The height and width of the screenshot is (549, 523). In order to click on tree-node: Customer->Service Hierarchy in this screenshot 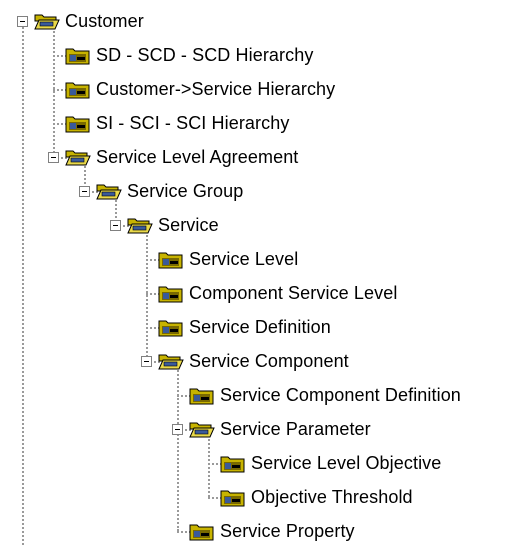, I will do `click(200, 89)`.